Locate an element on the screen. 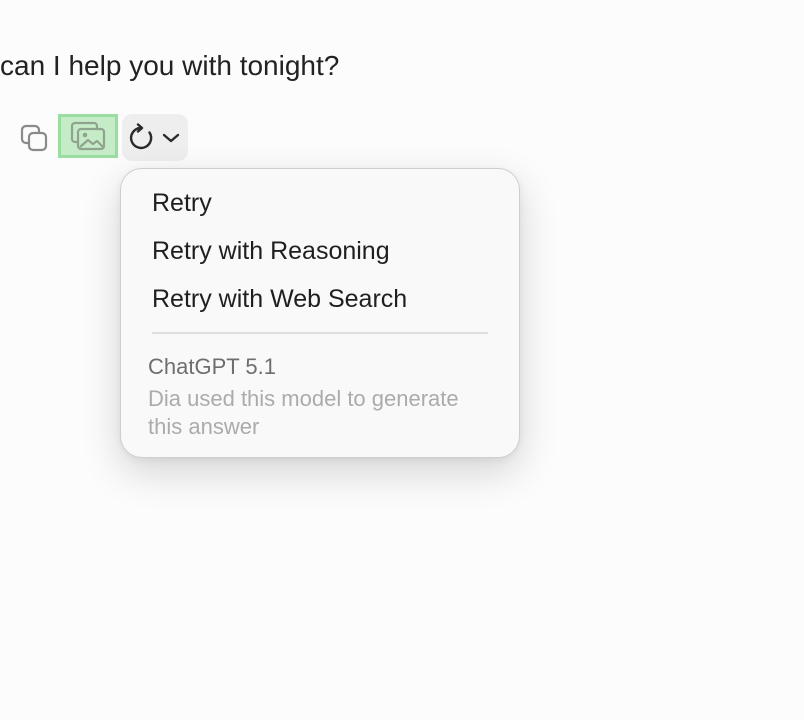 Image resolution: width=804 pixels, height=720 pixels. menu-divider is located at coordinates (320, 333).